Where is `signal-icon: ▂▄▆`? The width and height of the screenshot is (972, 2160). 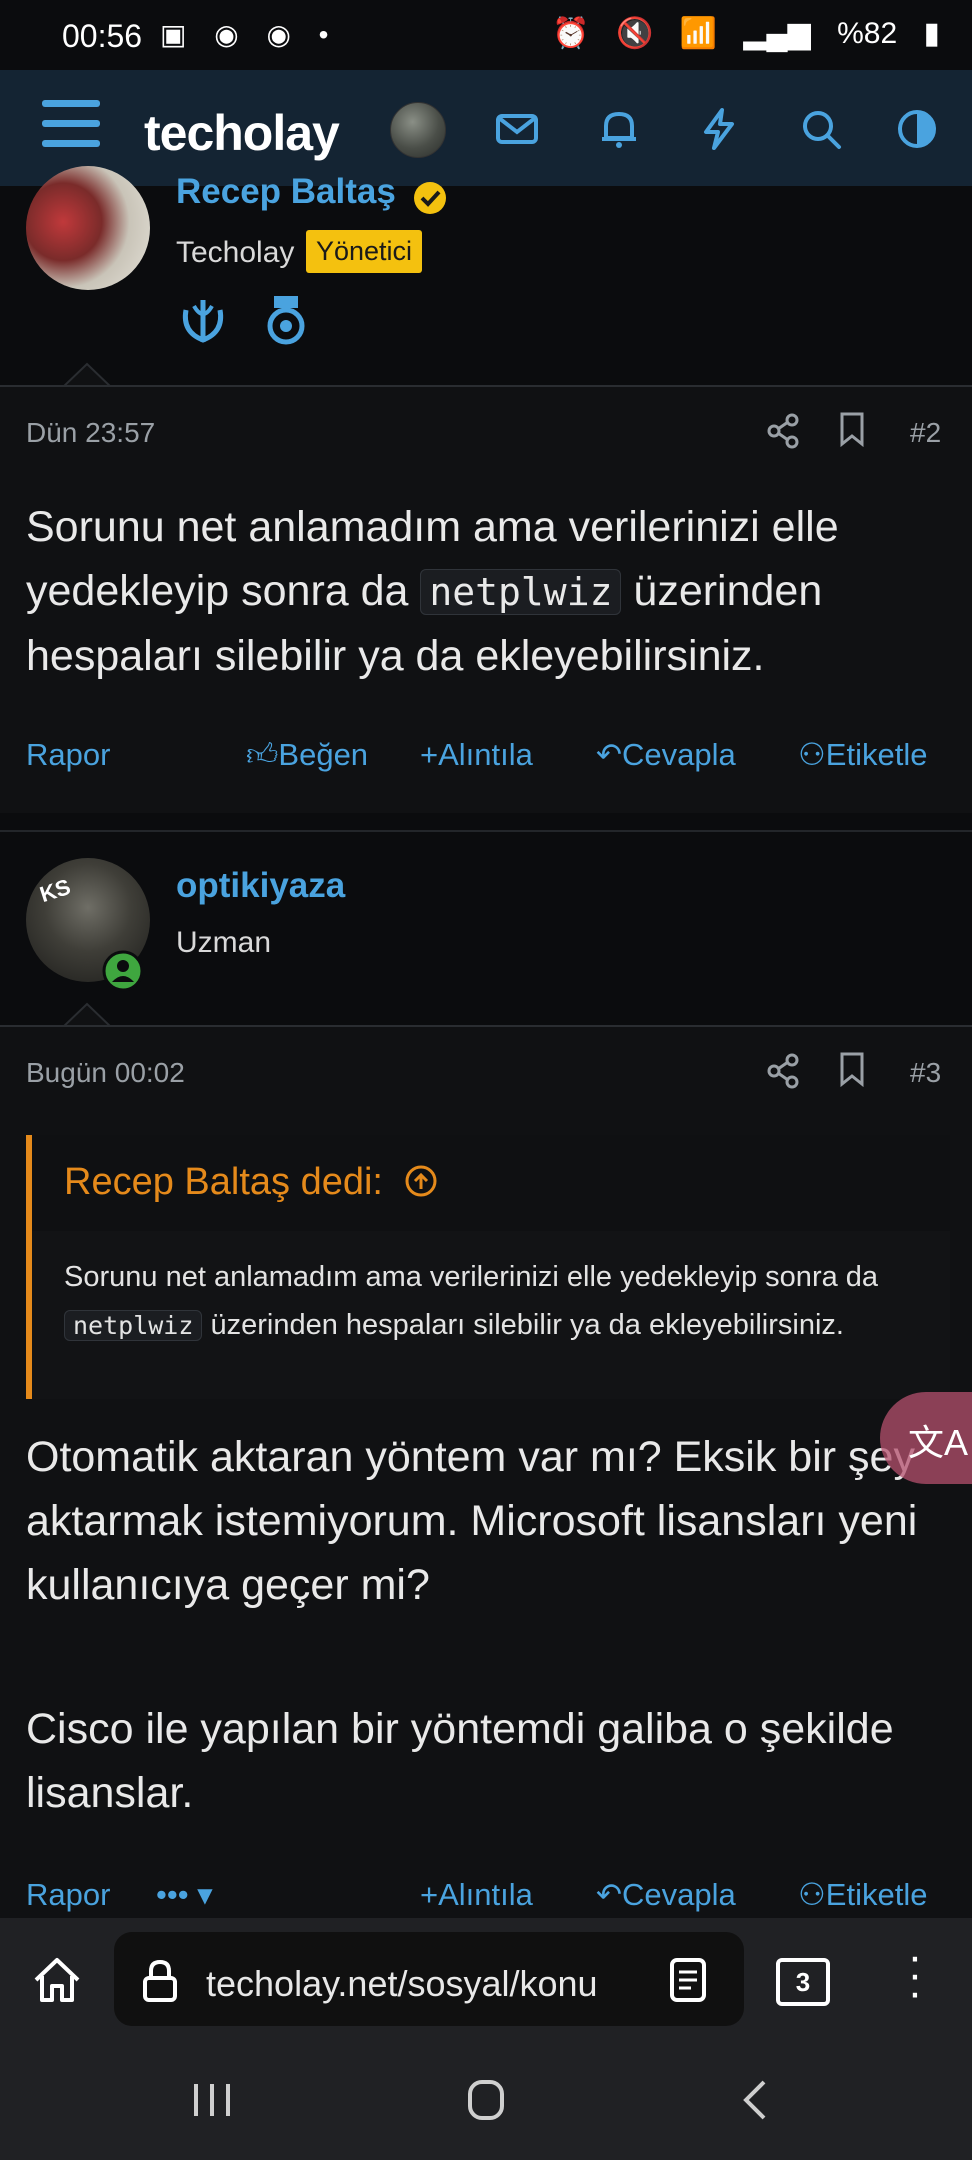 signal-icon: ▂▄▆ is located at coordinates (777, 33).